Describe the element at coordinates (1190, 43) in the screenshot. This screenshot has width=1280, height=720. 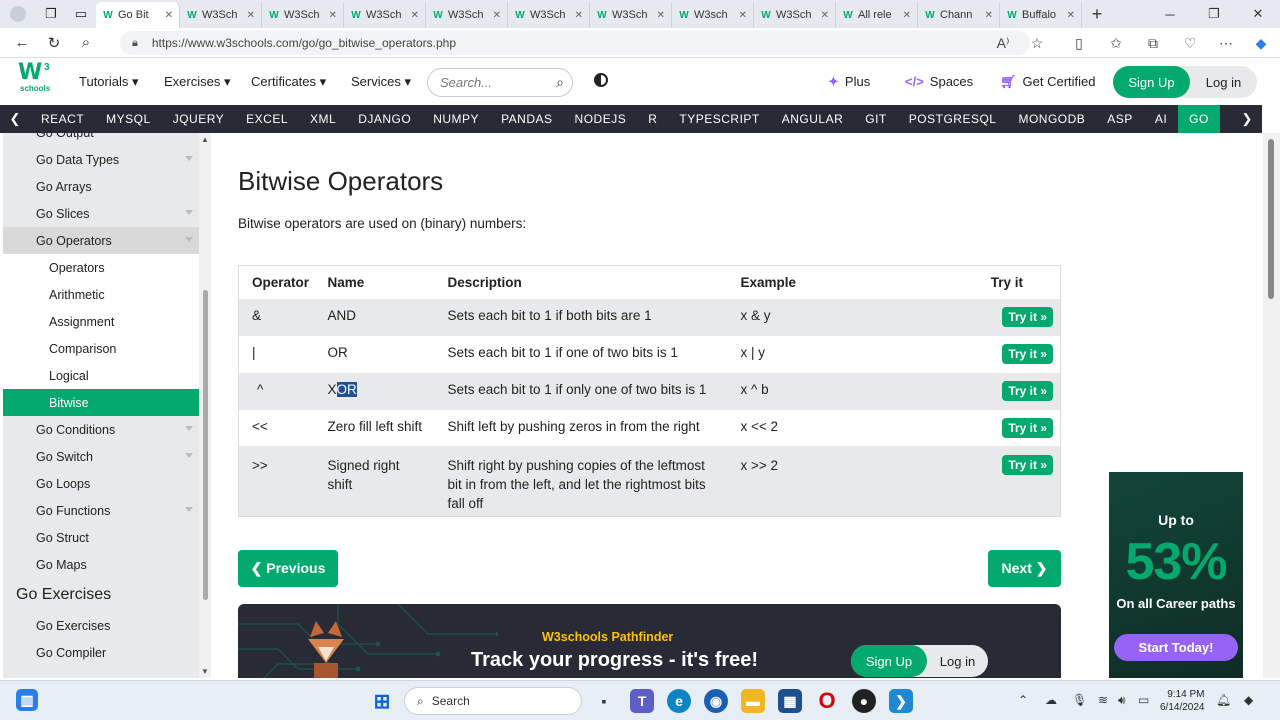
I see `browser-essentials-icon: ♡` at that location.